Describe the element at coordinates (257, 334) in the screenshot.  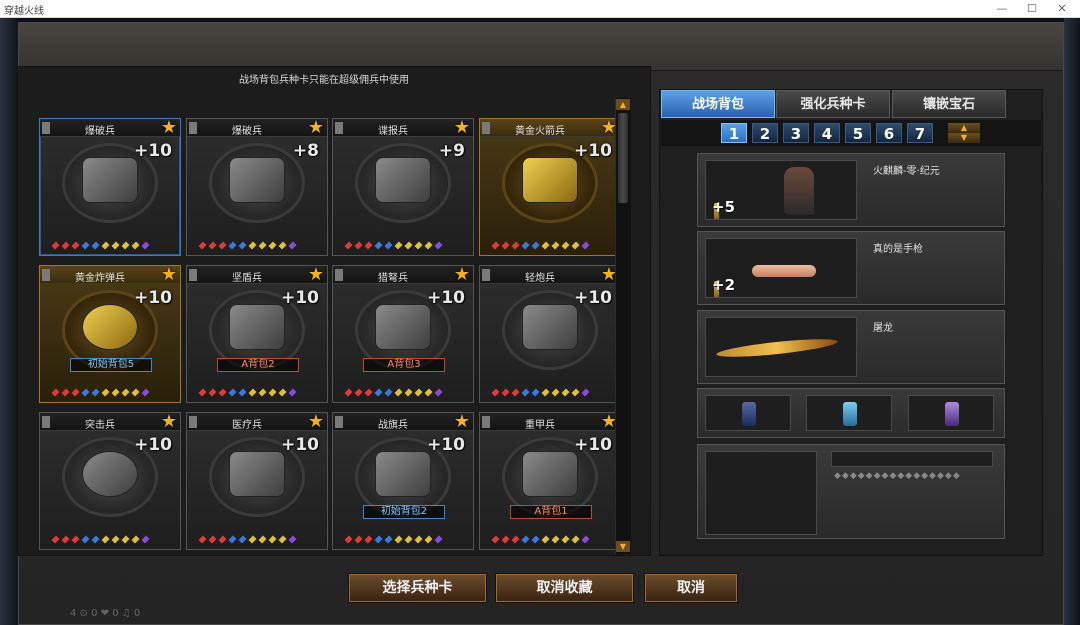
I see `soldier-card: 坚盾兵 ★ +10 A背包2` at that location.